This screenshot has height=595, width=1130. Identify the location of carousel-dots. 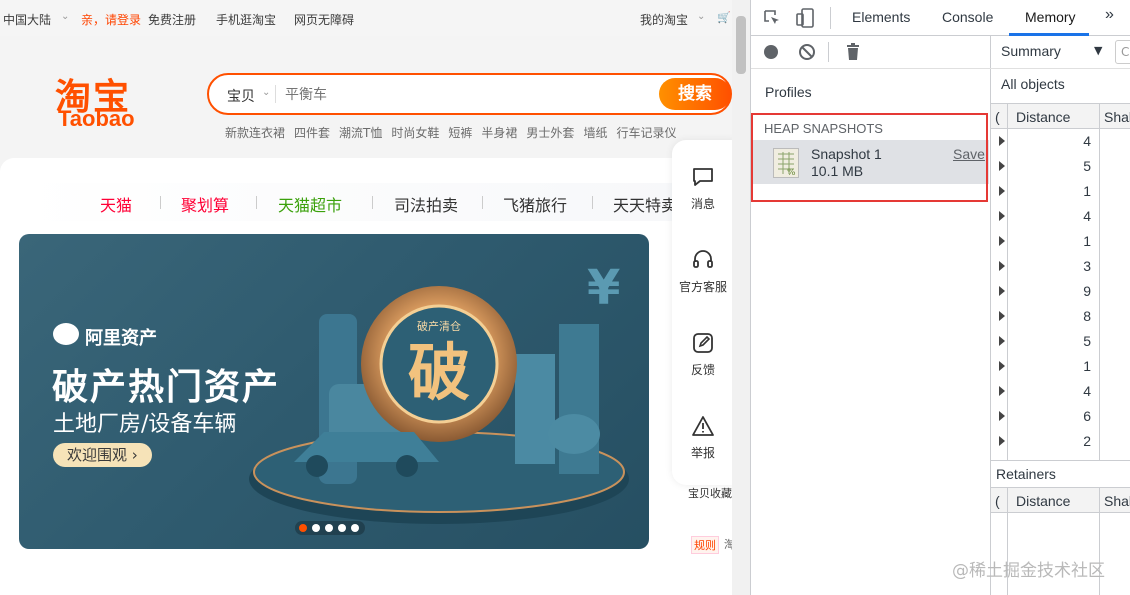
(330, 528).